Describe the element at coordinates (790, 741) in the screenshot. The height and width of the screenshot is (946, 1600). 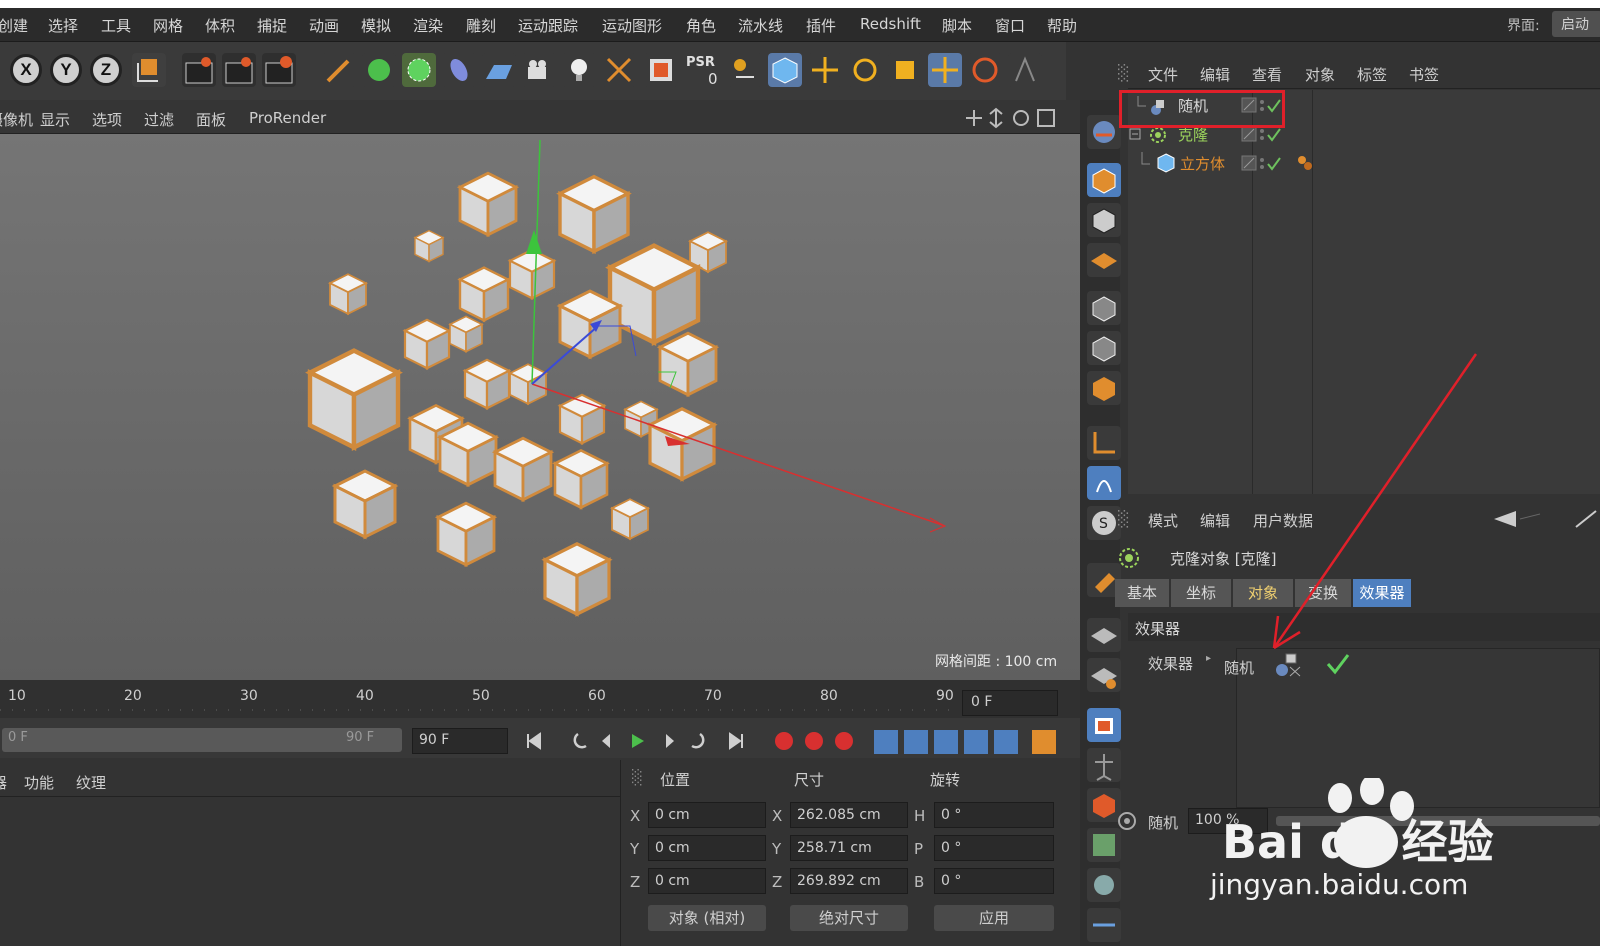
I see `transport-buttons` at that location.